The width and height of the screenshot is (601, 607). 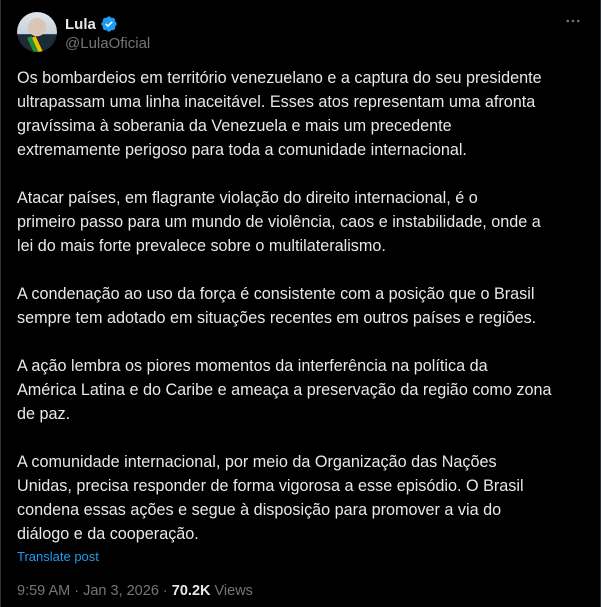 What do you see at coordinates (43, 591) in the screenshot?
I see `post-time: 9:59 AM` at bounding box center [43, 591].